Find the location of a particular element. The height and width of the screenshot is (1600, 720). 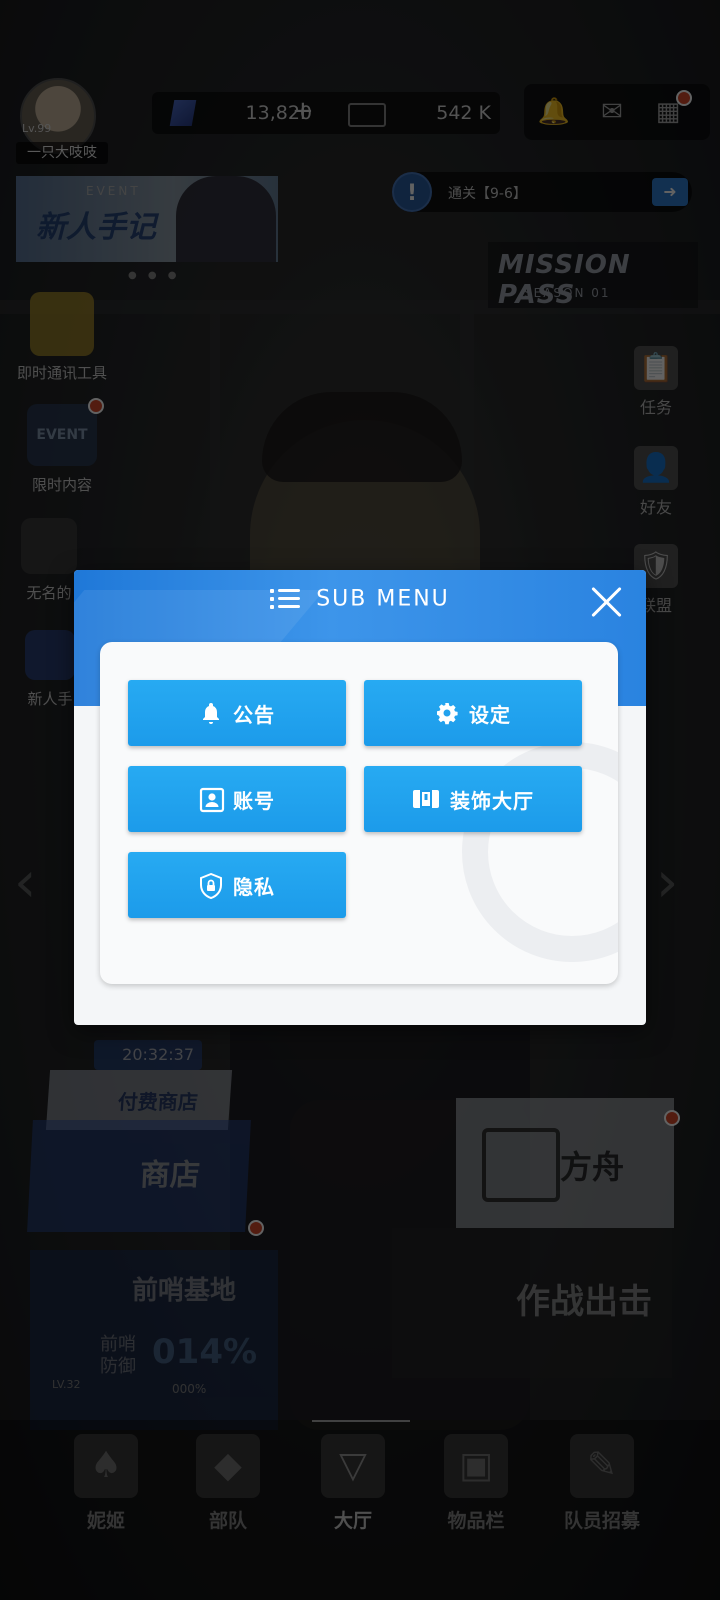

dialog-title: SUB MENU is located at coordinates (360, 599).